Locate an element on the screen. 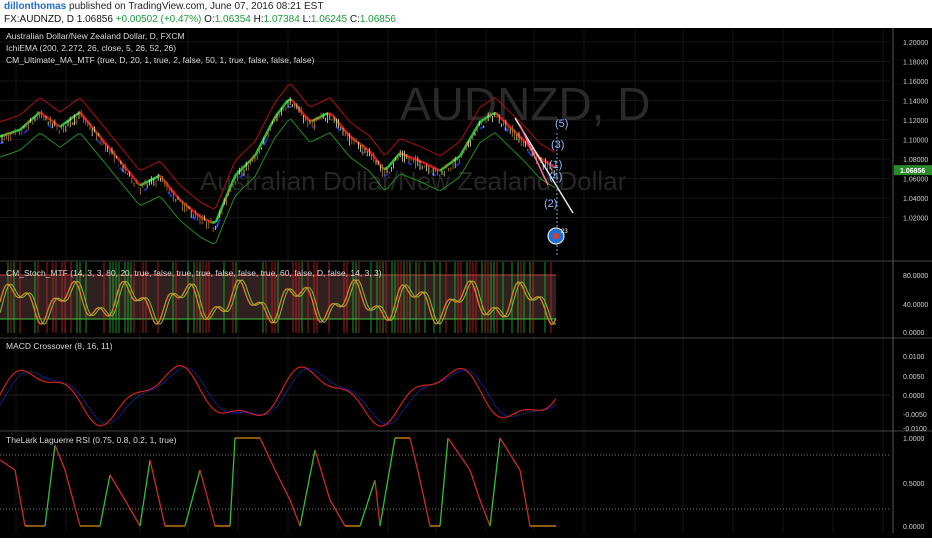  macd-tick-label: 0.0100 is located at coordinates (914, 357).